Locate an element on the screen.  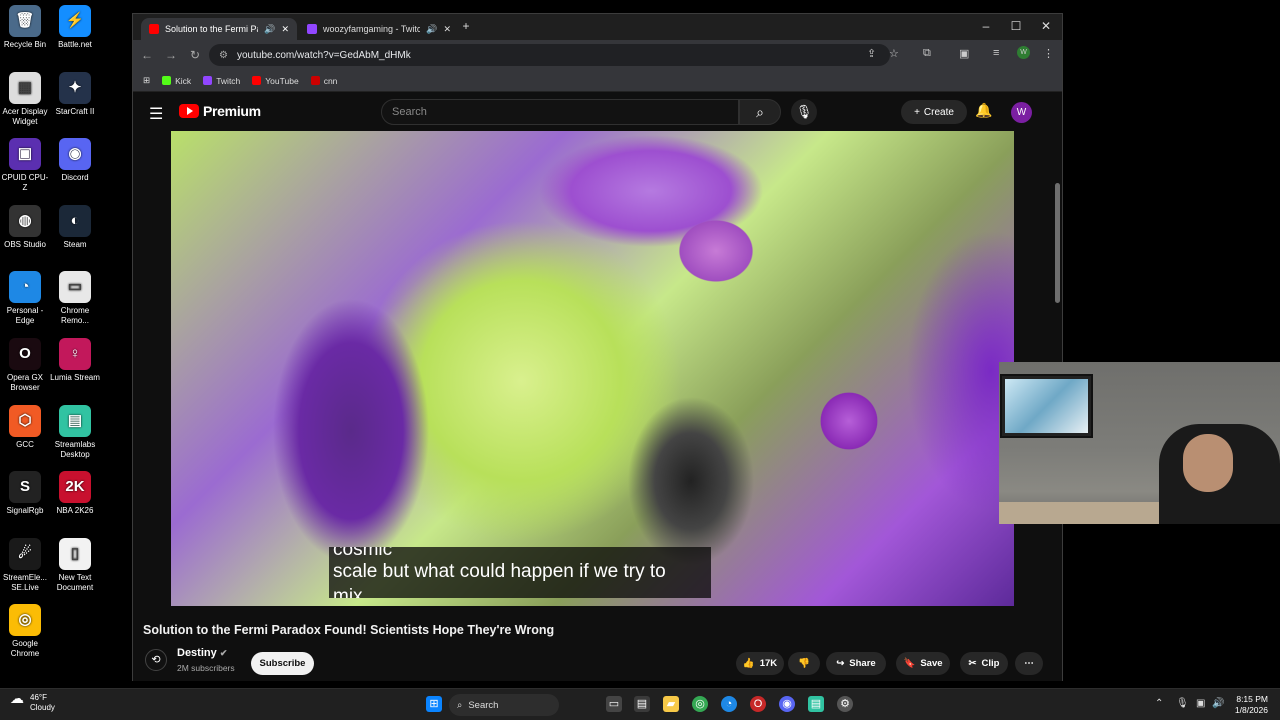
install-icon: ⇪ is located at coordinates (871, 53).